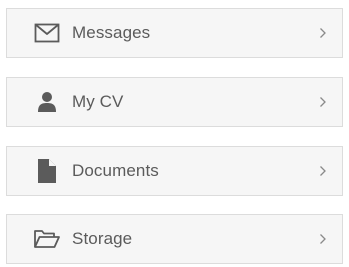 Image resolution: width=349 pixels, height=267 pixels. I want to click on menu-item-label: Storage, so click(102, 238).